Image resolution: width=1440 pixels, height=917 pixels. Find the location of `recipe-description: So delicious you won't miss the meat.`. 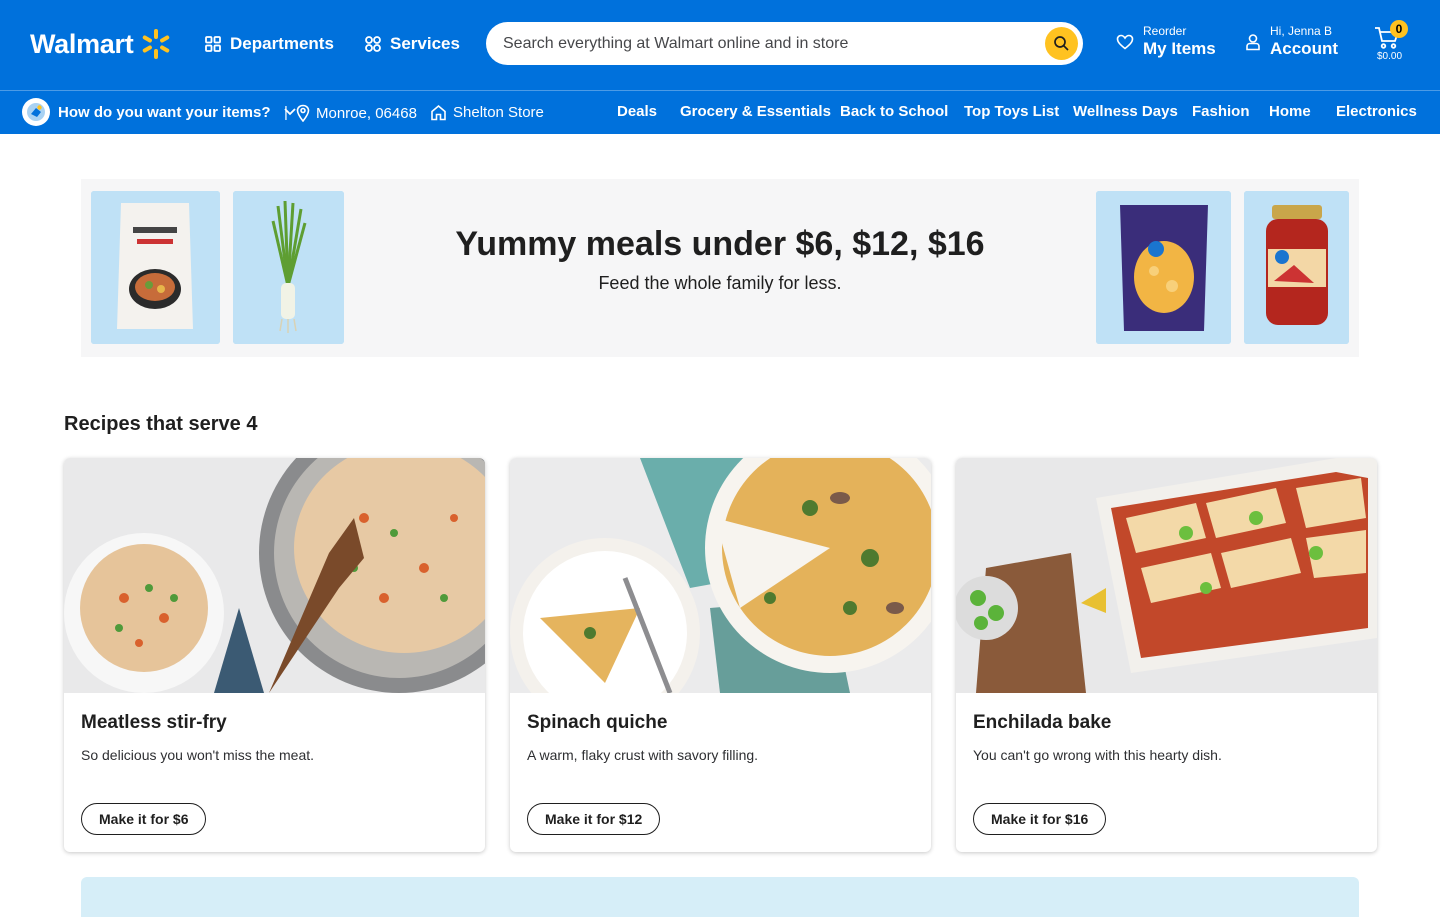

recipe-description: So delicious you won't miss the meat. is located at coordinates (198, 755).